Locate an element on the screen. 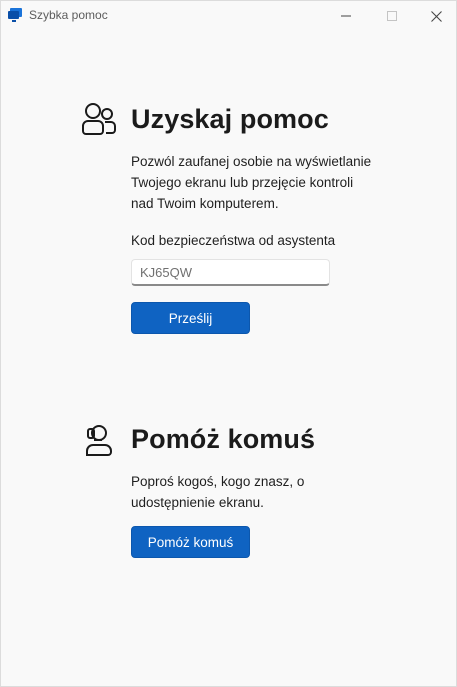 This screenshot has width=457, height=687. app-icon is located at coordinates (15, 15).